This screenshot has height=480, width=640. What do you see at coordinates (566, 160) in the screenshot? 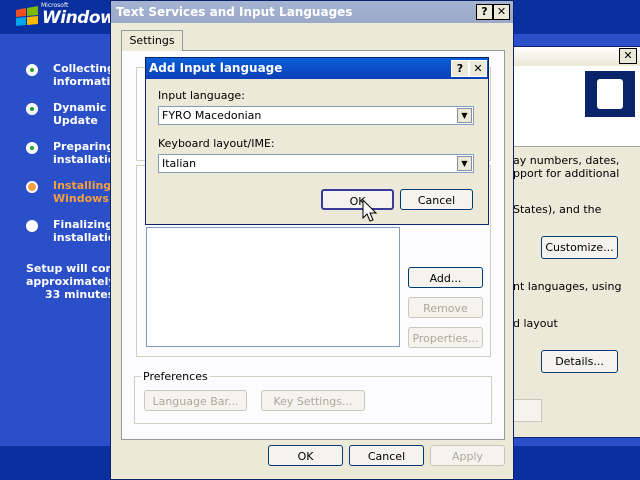
I see `regional-text: ay numbers, dates,` at bounding box center [566, 160].